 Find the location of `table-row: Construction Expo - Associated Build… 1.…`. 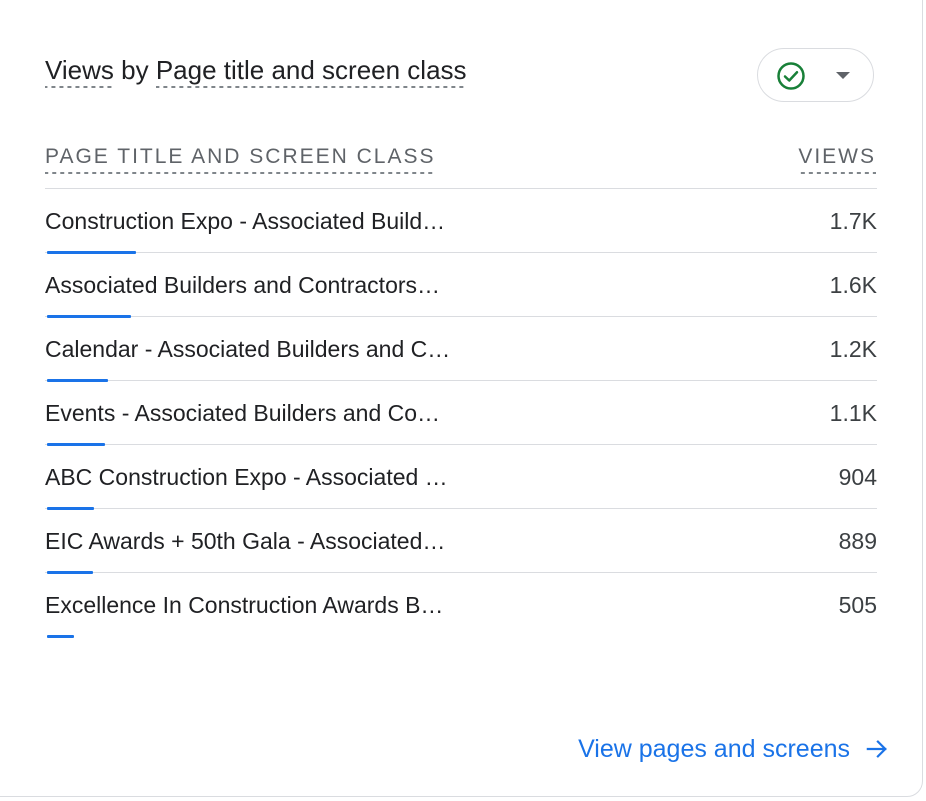

table-row: Construction Expo - Associated Build… 1.… is located at coordinates (461, 221).